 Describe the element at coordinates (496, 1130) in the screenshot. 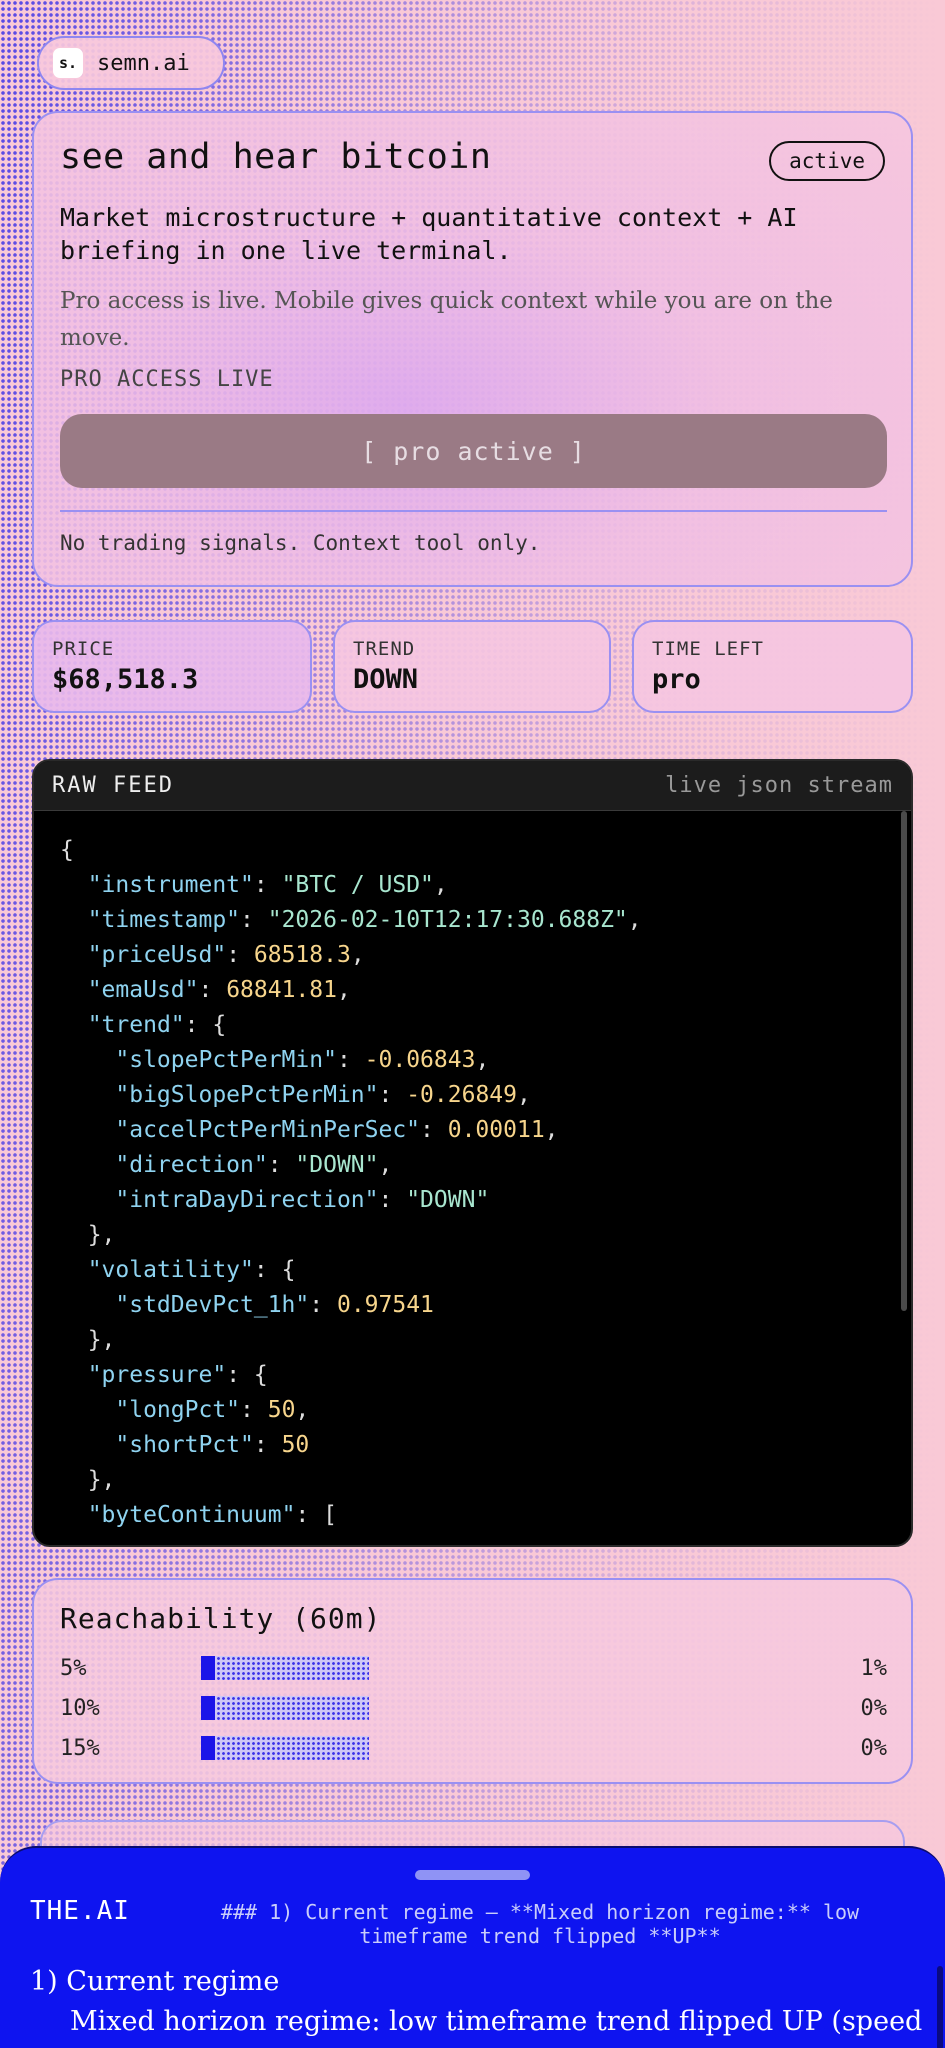

I see `json-token: 0.00011` at that location.